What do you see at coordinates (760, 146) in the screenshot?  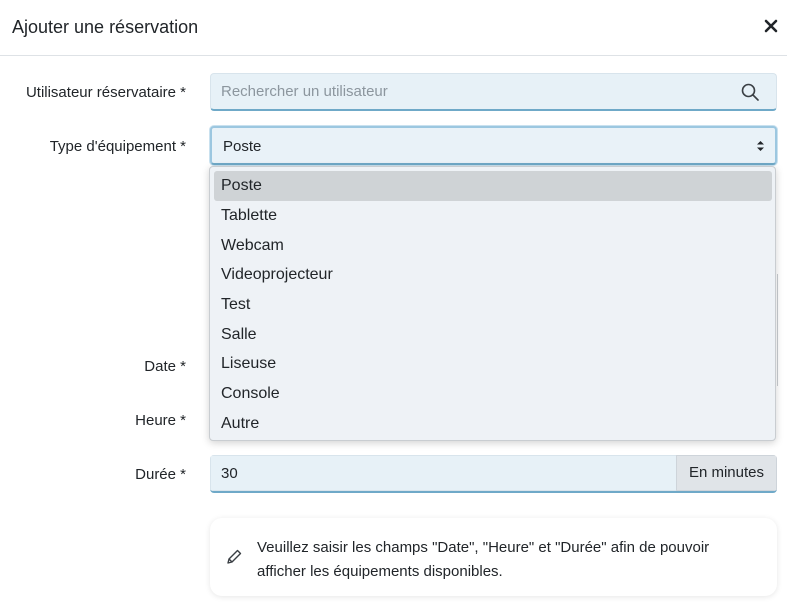 I see `select-caret-icon` at bounding box center [760, 146].